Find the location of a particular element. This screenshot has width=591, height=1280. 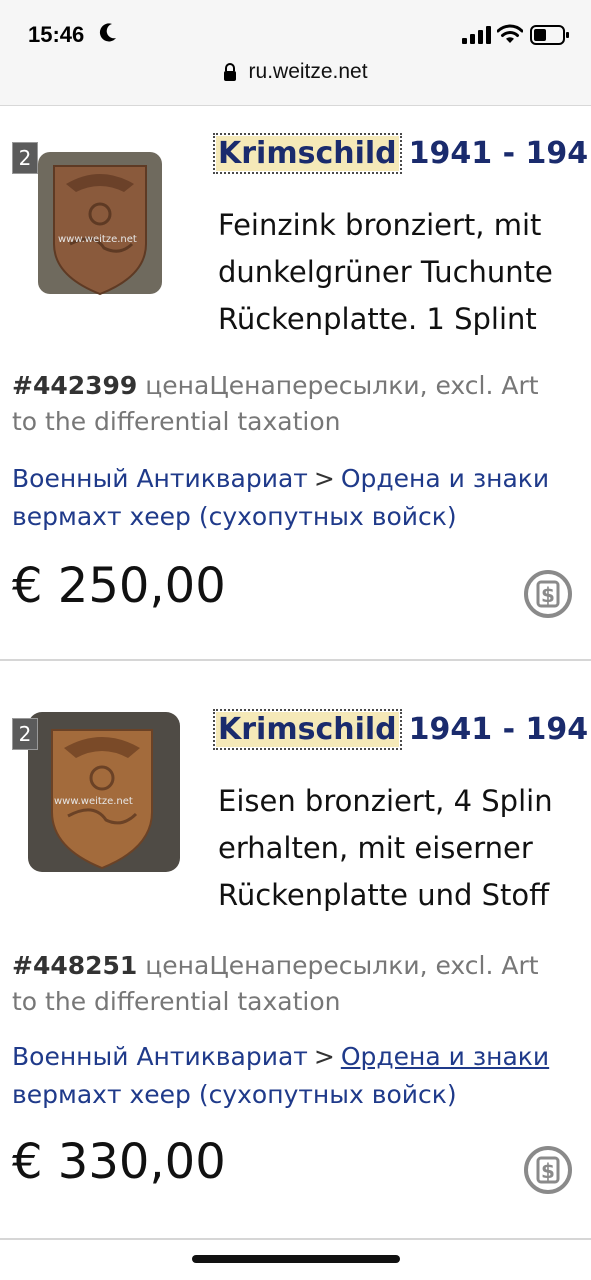

desc-line: Feinzink bronziert, mit is located at coordinates (380, 225).